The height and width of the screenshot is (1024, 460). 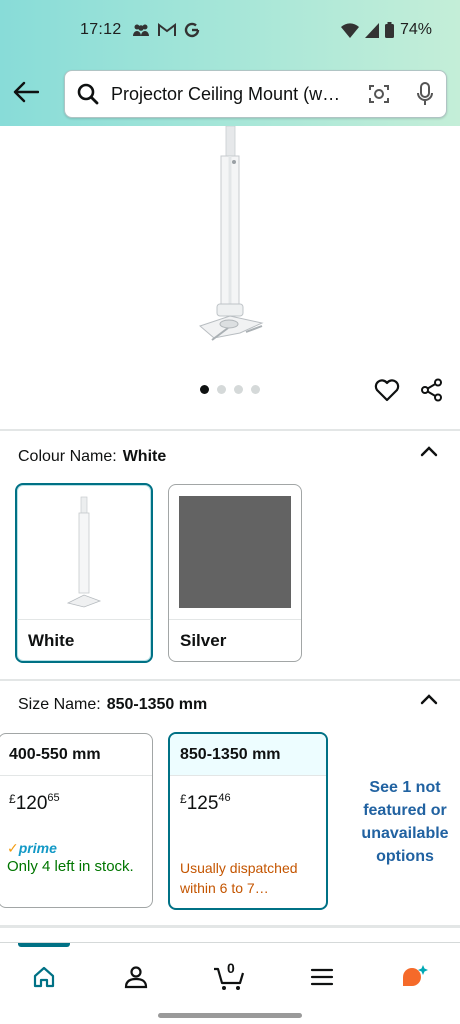 I want to click on search-tools, so click(x=401, y=94).